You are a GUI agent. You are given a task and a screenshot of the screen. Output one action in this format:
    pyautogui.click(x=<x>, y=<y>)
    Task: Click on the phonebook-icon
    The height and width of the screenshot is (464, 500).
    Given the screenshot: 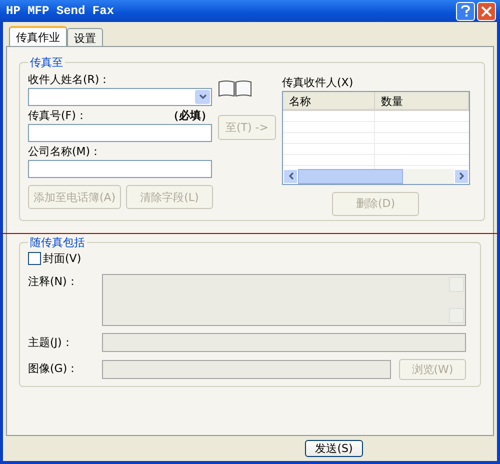 What is the action you would take?
    pyautogui.click(x=235, y=88)
    